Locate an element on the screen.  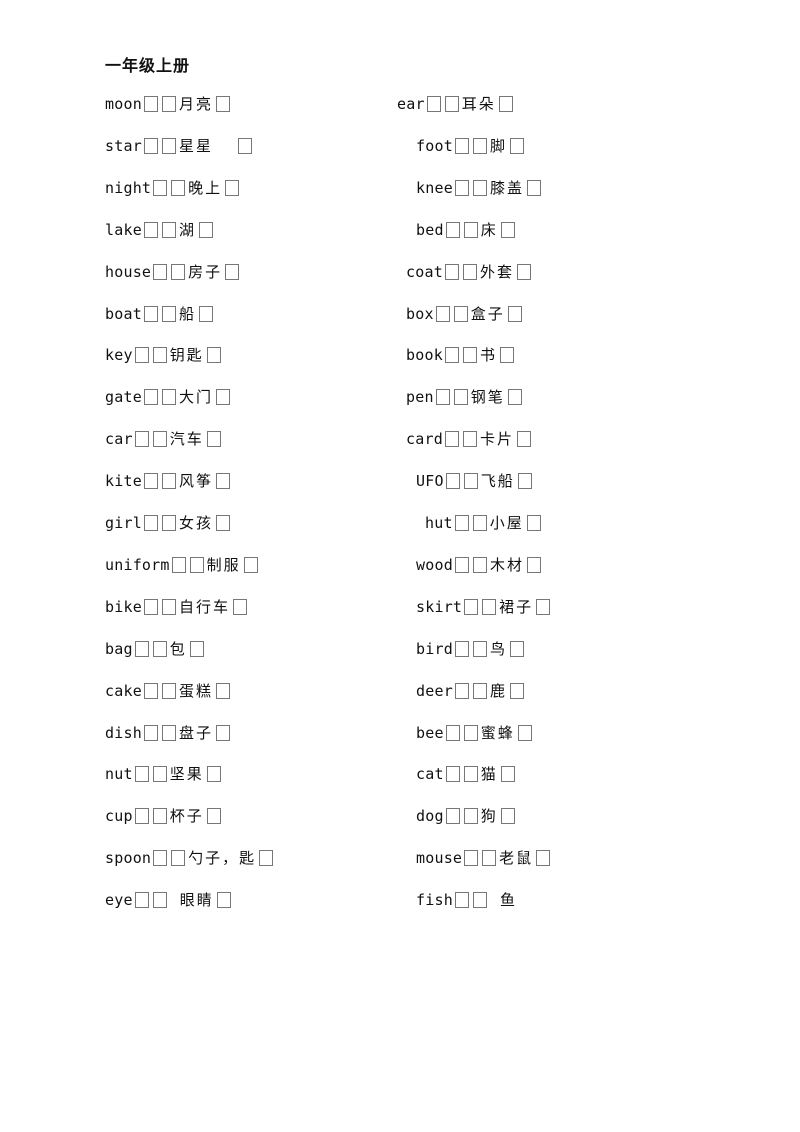
chinese-meaning: 狗 is located at coordinates (489, 816).